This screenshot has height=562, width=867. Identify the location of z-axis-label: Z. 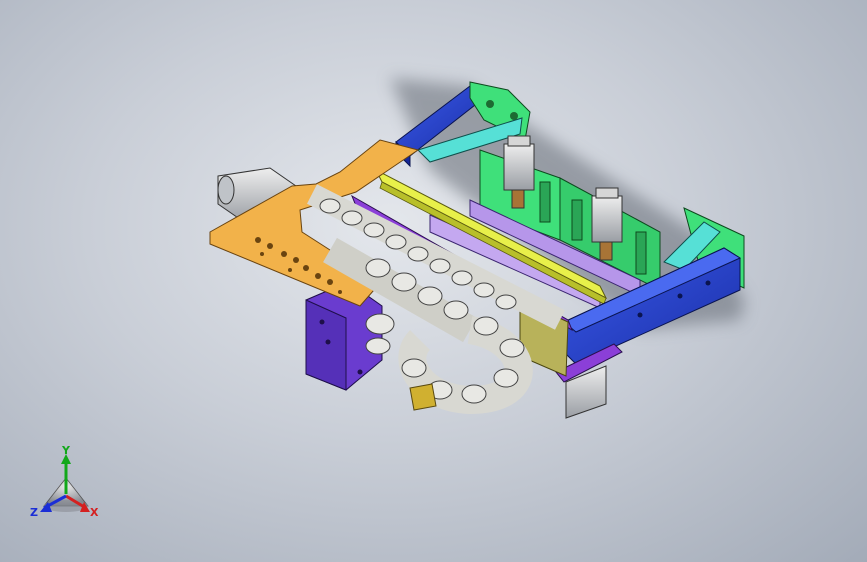
(34, 512).